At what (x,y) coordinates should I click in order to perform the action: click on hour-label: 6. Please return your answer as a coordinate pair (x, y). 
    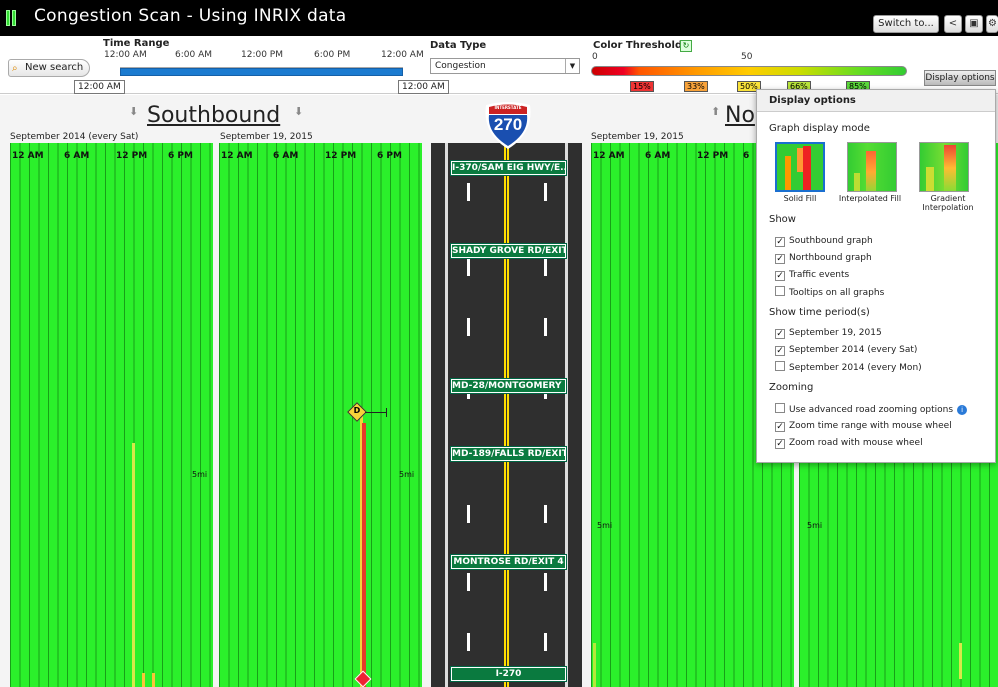
    Looking at the image, I should click on (746, 156).